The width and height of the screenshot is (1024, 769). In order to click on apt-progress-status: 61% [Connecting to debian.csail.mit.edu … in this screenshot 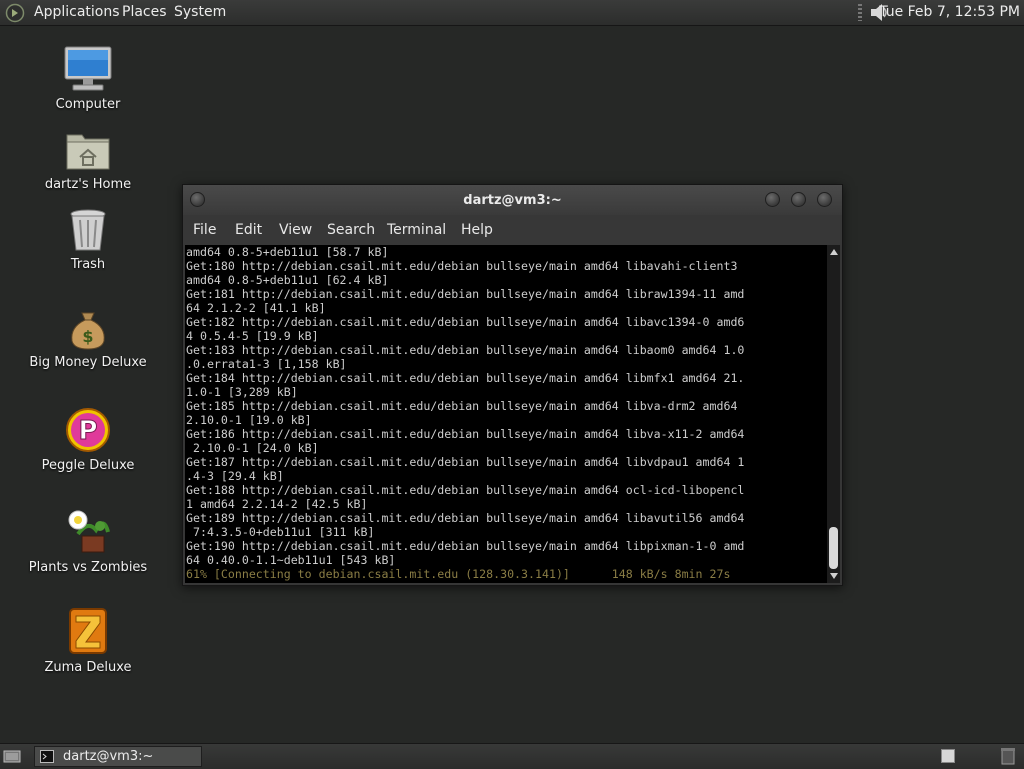, I will do `click(458, 574)`.